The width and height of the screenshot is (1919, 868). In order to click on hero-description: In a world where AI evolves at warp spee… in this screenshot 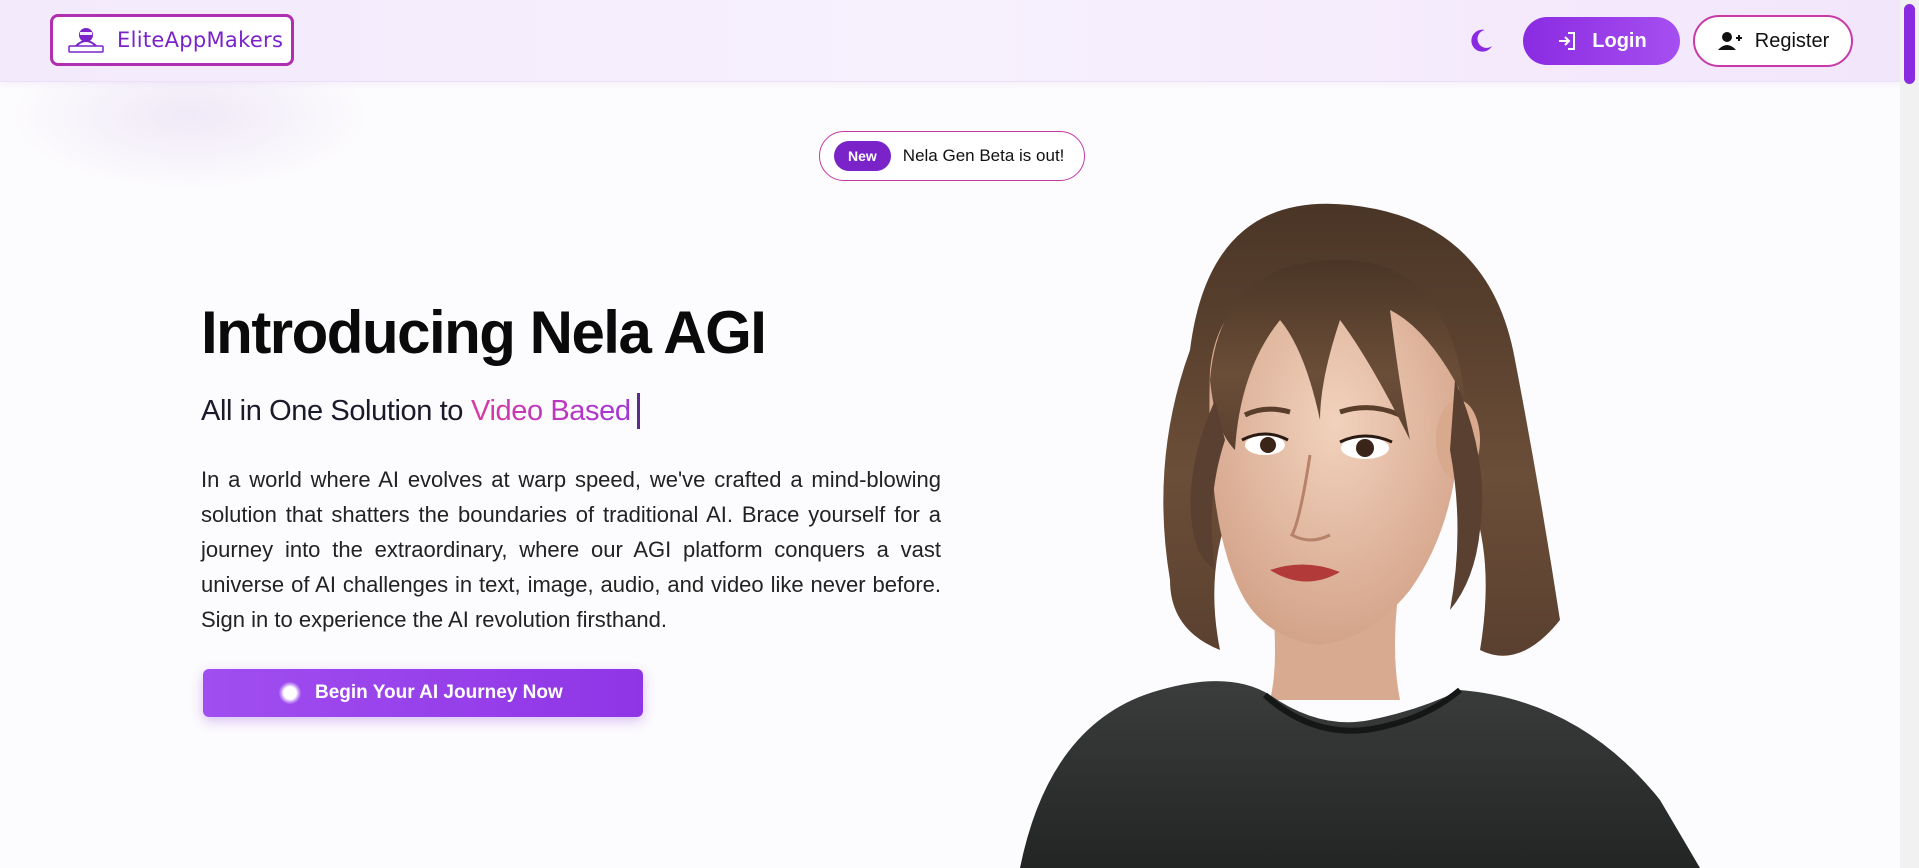, I will do `click(571, 549)`.